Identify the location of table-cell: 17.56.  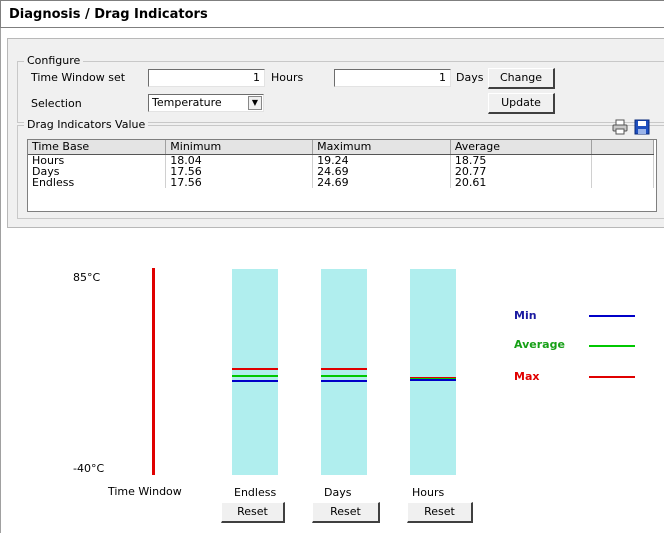
(239, 182).